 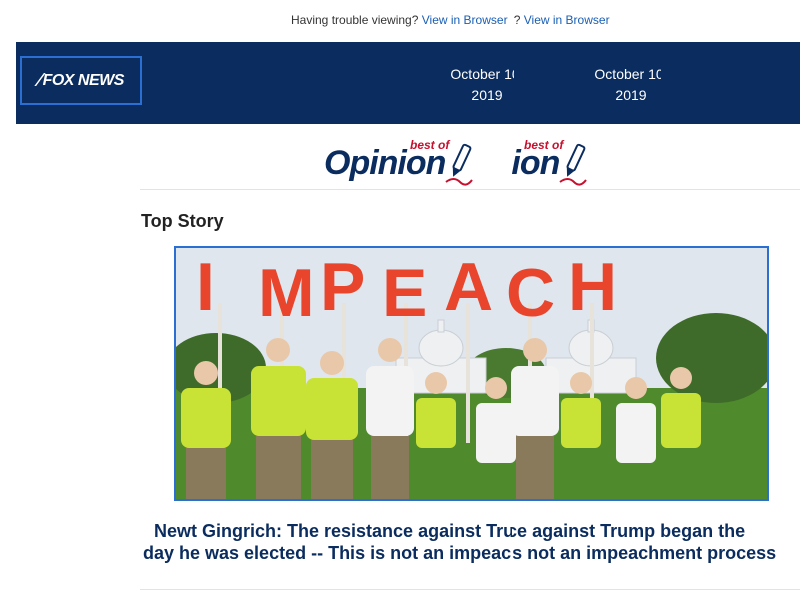 I want to click on fox-news-logo: ⁄ FOX NEWS, so click(x=81, y=80).